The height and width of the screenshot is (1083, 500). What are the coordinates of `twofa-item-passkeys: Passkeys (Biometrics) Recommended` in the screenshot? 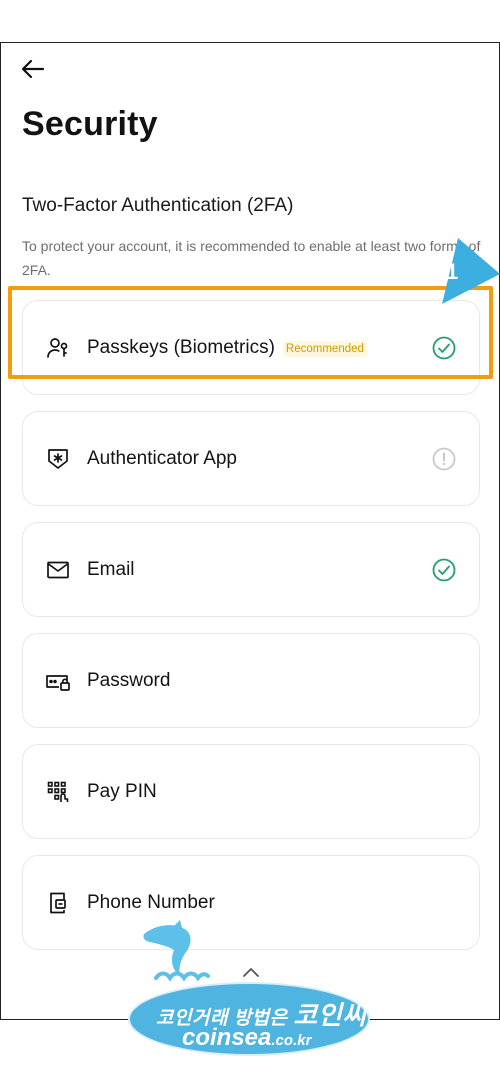 It's located at (251, 347).